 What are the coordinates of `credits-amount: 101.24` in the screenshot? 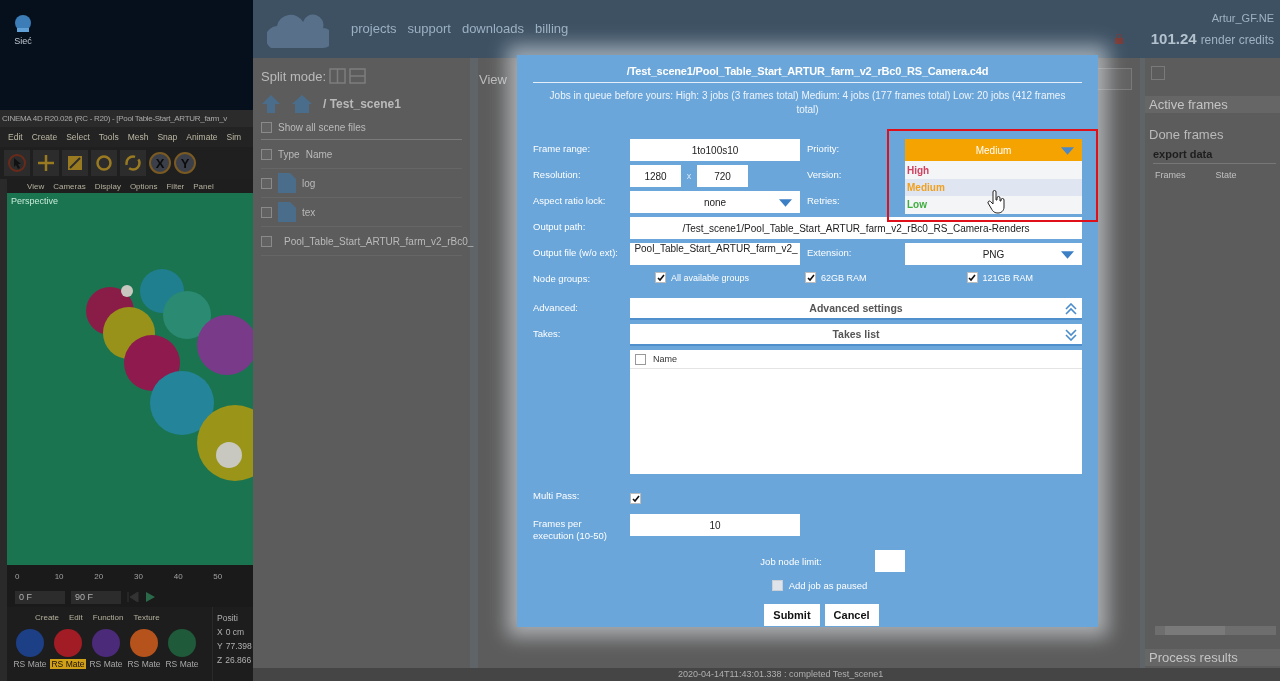 It's located at (1173, 38).